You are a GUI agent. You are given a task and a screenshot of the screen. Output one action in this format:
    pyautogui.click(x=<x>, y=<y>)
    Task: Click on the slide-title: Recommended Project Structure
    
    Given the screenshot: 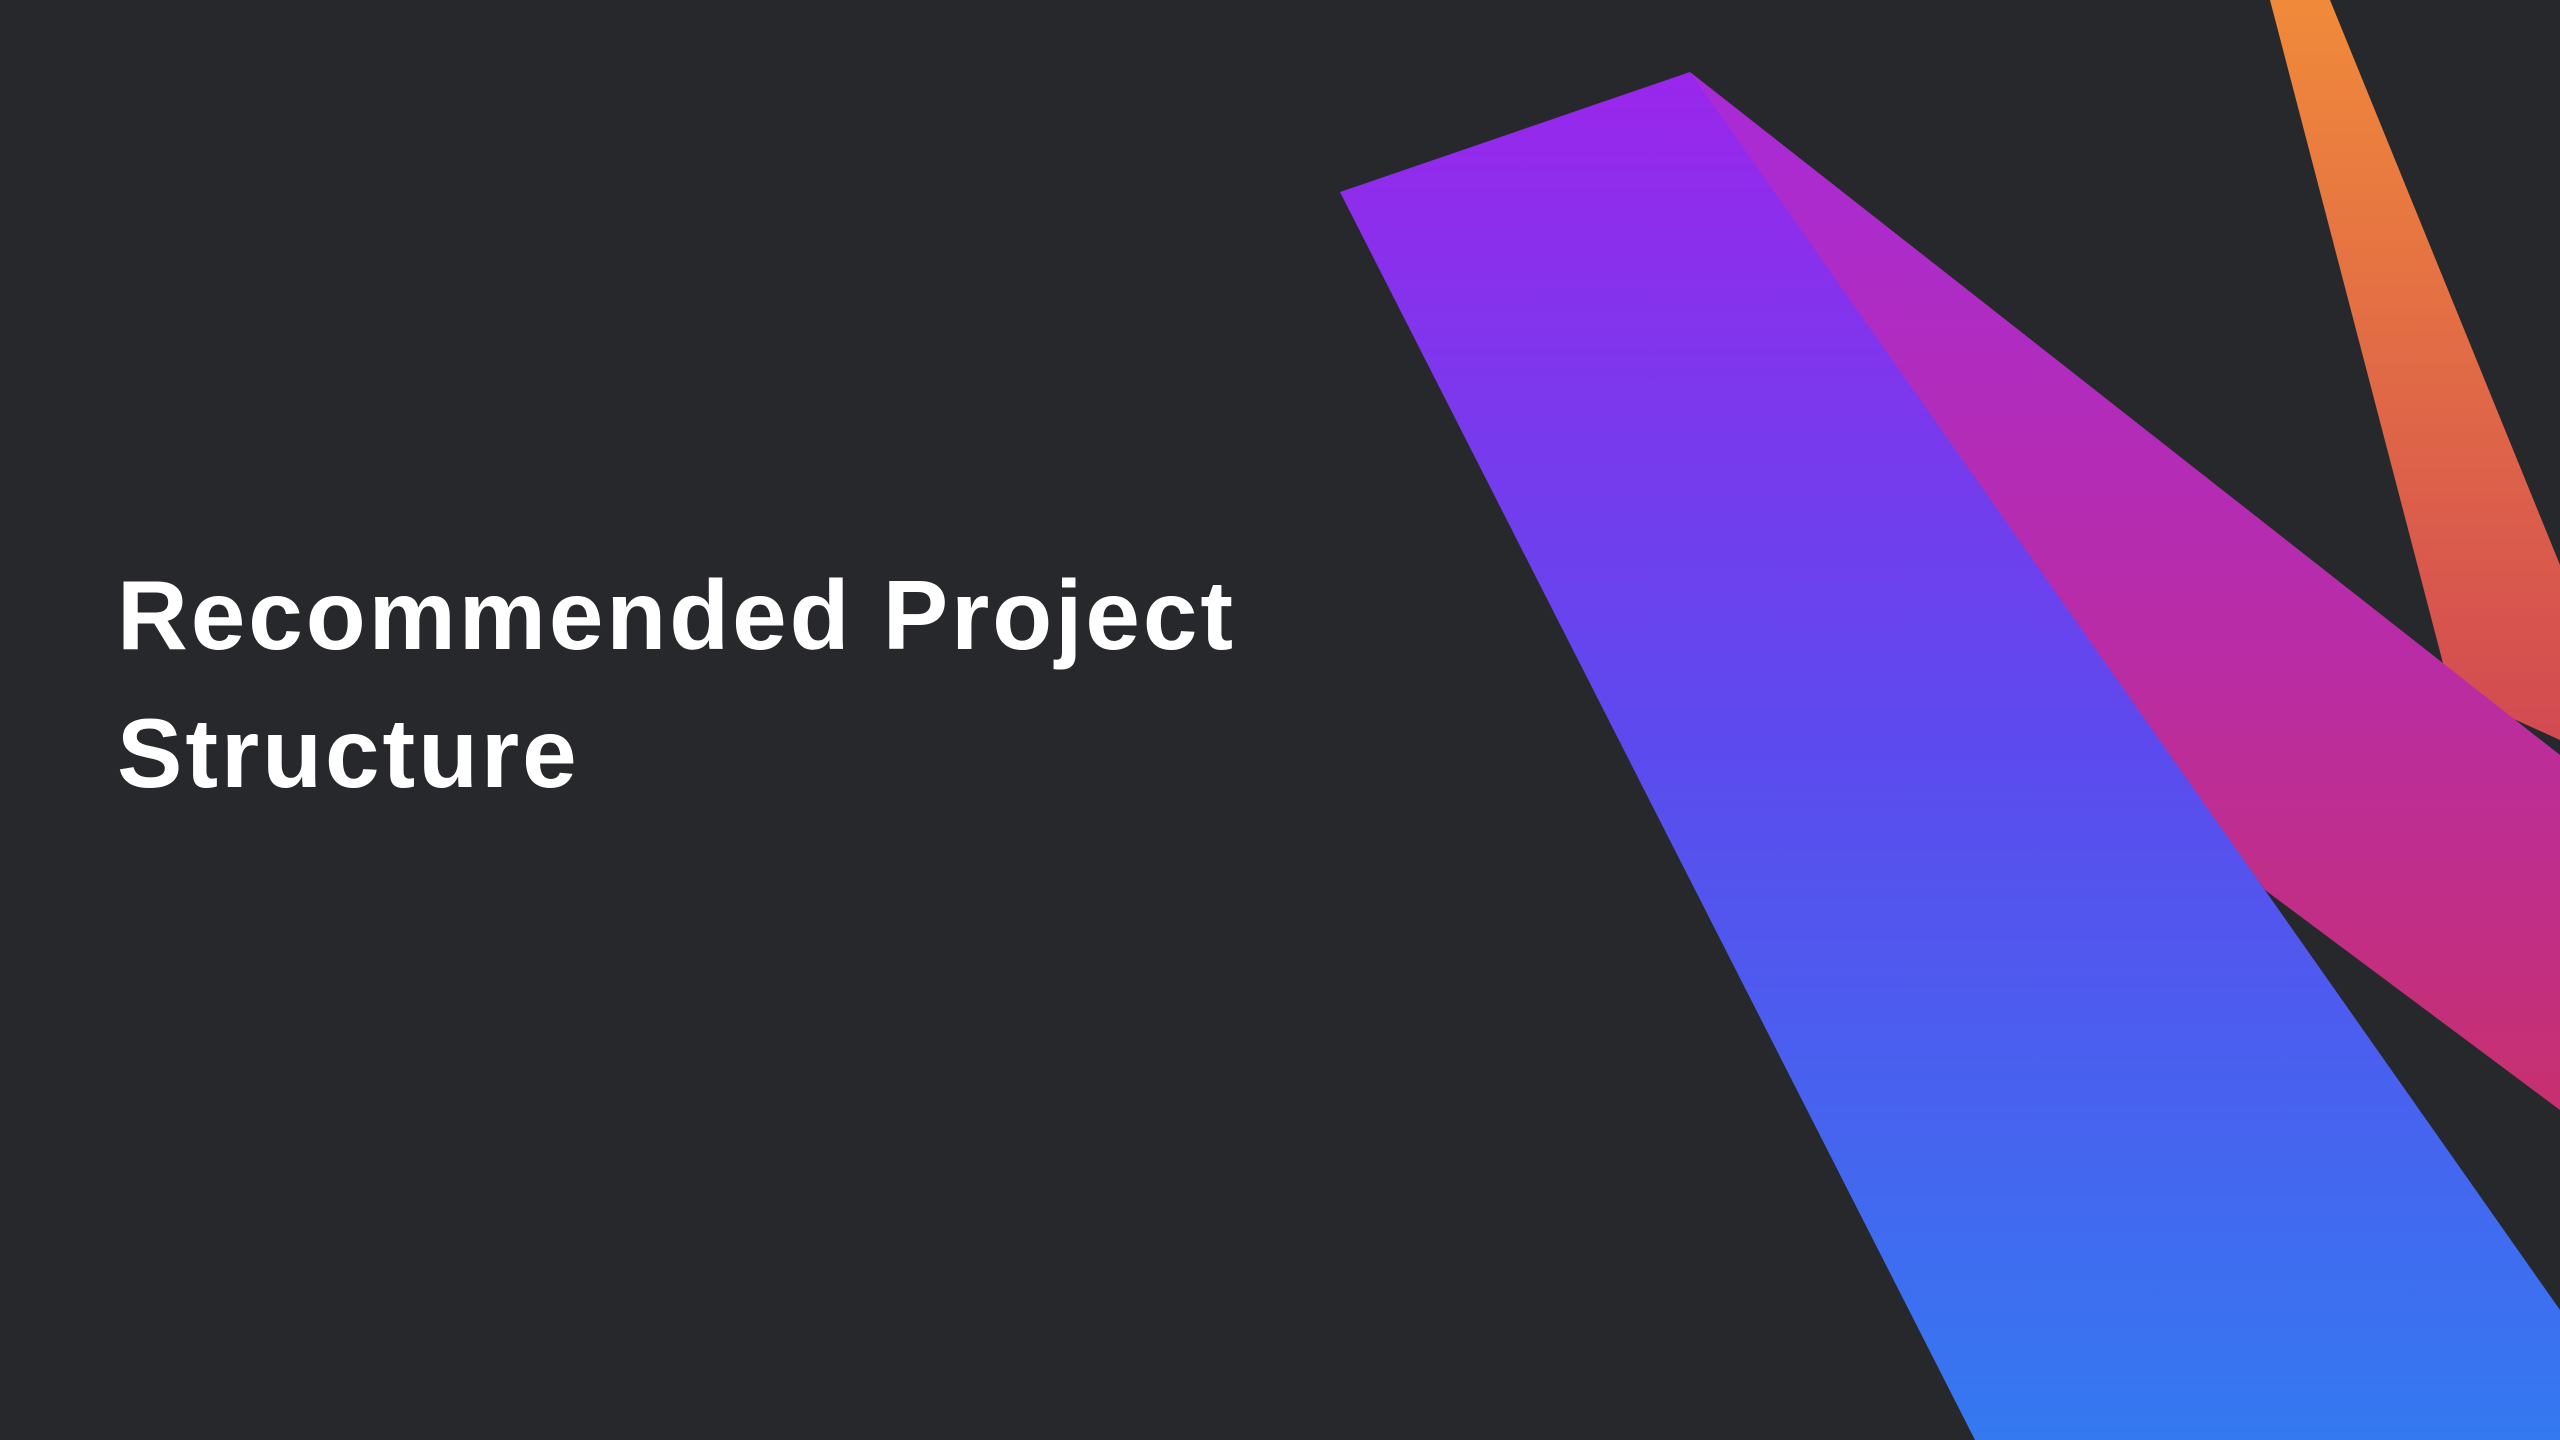 What is the action you would take?
    pyautogui.click(x=676, y=684)
    